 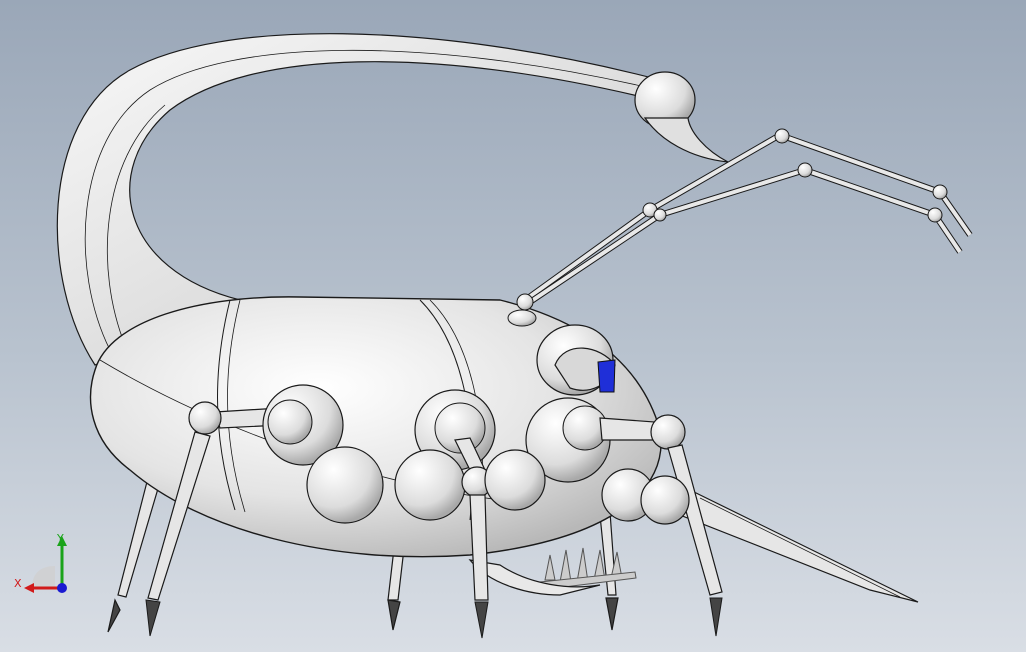 What do you see at coordinates (40, 562) in the screenshot?
I see `coordinate-triad: Y X` at bounding box center [40, 562].